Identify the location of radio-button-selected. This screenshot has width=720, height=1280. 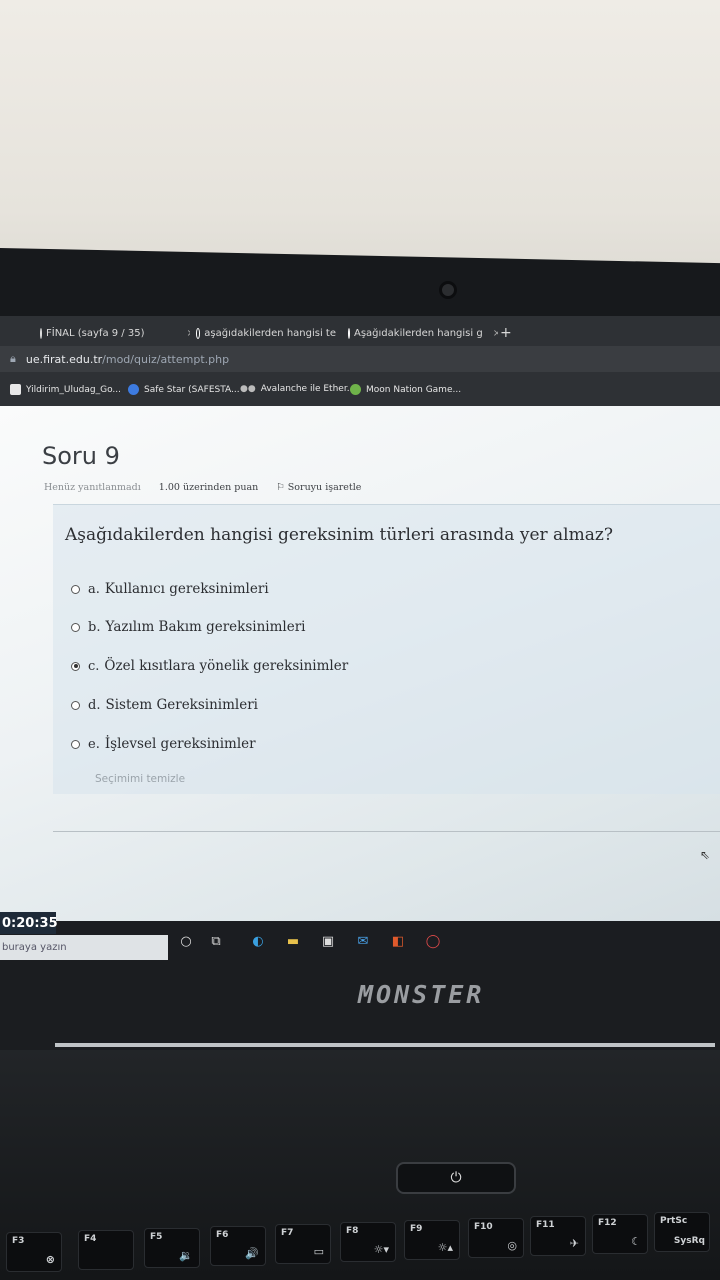
(75, 666).